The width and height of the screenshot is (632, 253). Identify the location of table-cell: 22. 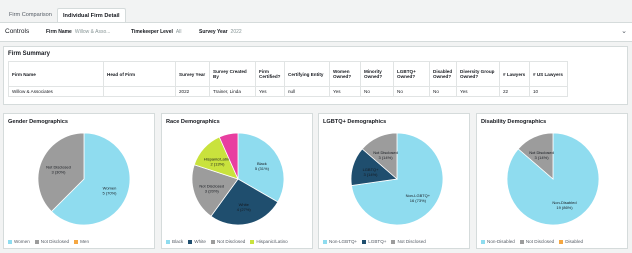
(514, 91).